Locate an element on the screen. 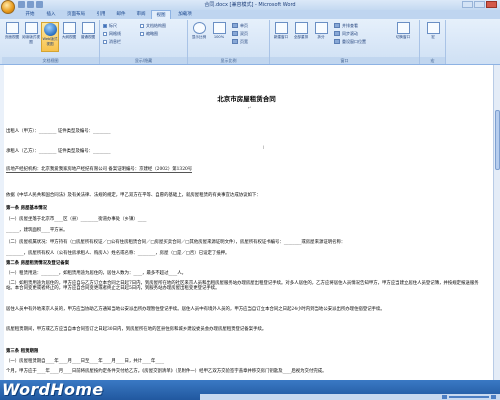  view-side-by-side-button: 并排查看 is located at coordinates (346, 25).